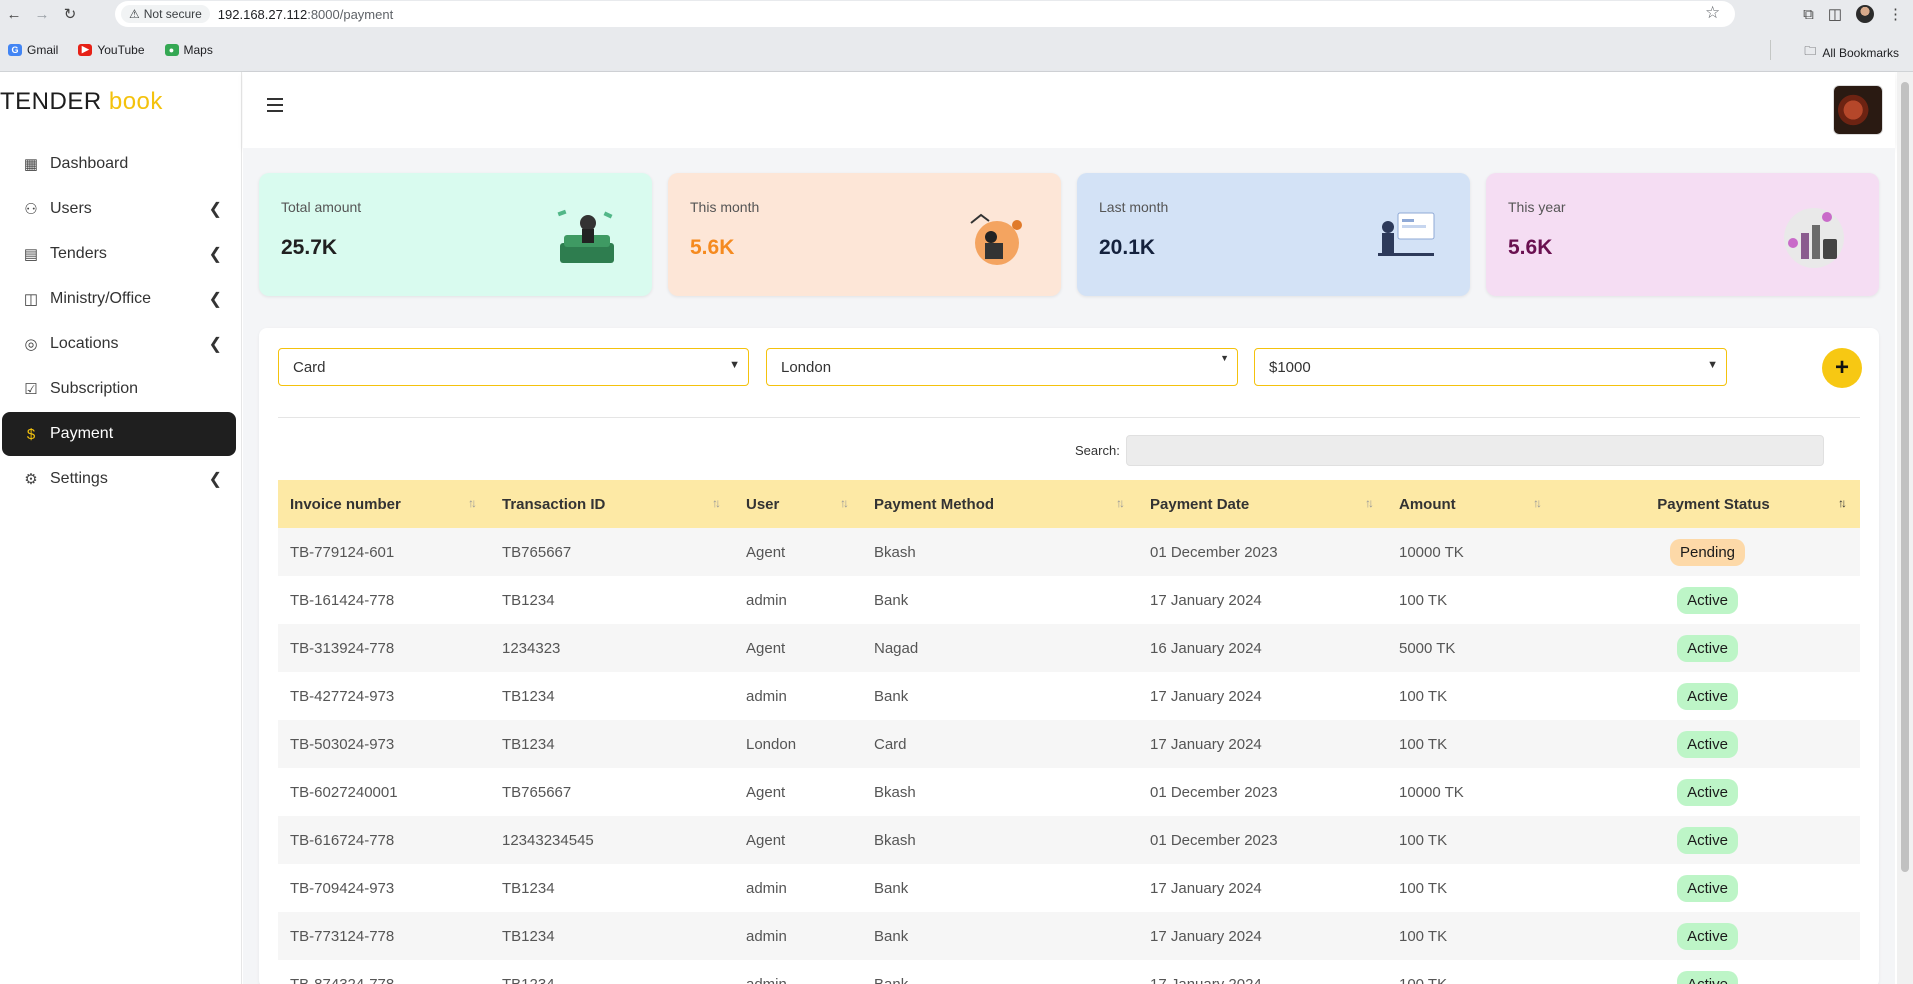  I want to click on address-bar: ⚠ Not secure 192.168.27.112:8000/payment, so click(925, 14).